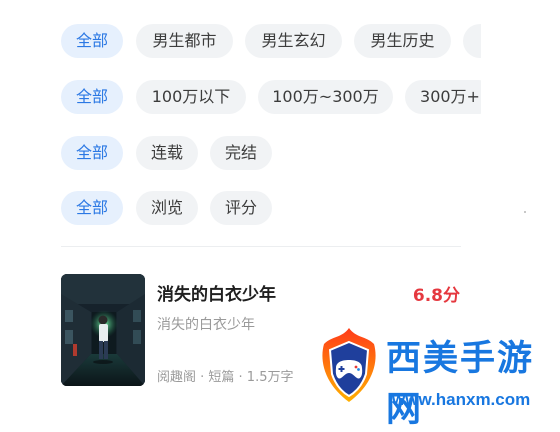 The image size is (560, 432). I want to click on filter-row-sort: 全部 浏览 评分, so click(271, 209).